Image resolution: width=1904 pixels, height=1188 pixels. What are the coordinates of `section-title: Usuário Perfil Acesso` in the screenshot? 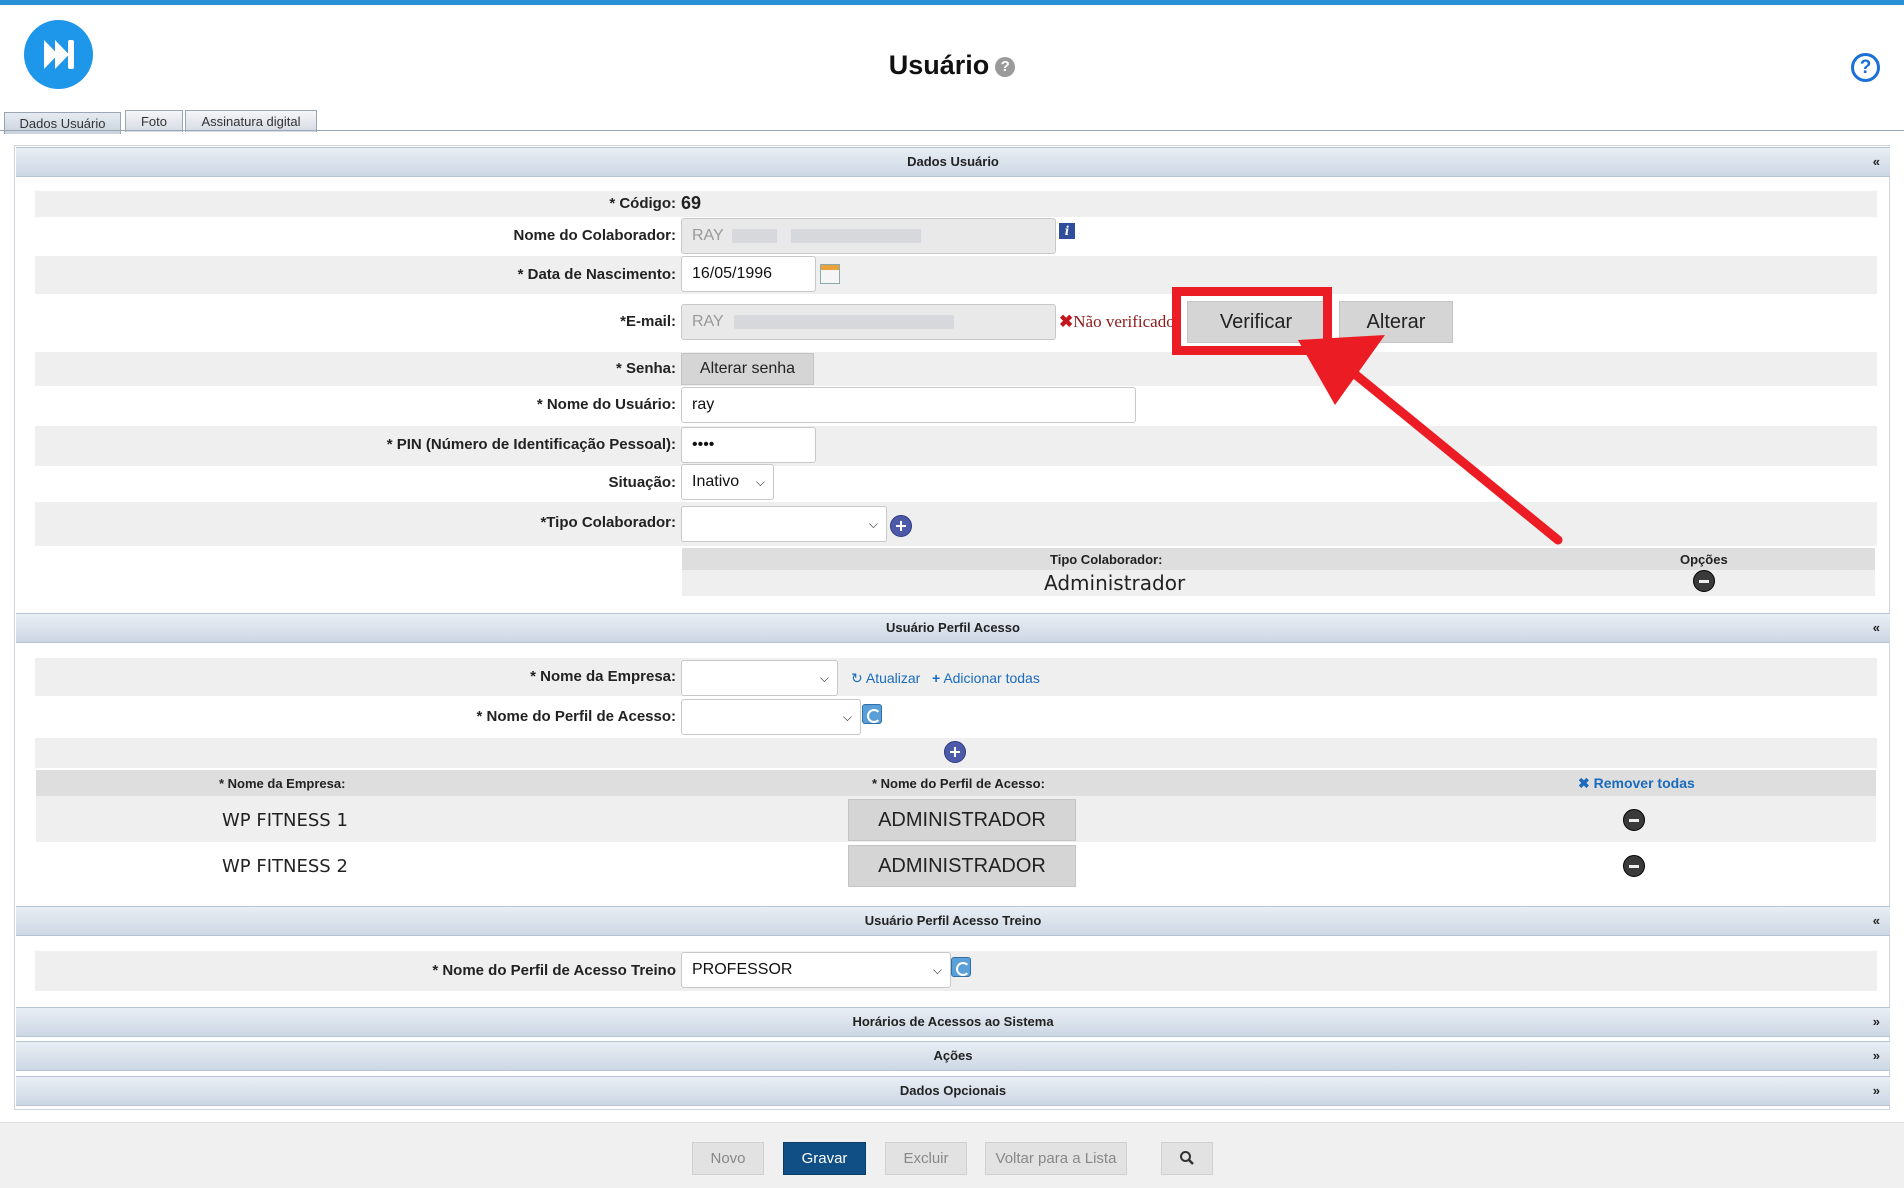 It's located at (953, 627).